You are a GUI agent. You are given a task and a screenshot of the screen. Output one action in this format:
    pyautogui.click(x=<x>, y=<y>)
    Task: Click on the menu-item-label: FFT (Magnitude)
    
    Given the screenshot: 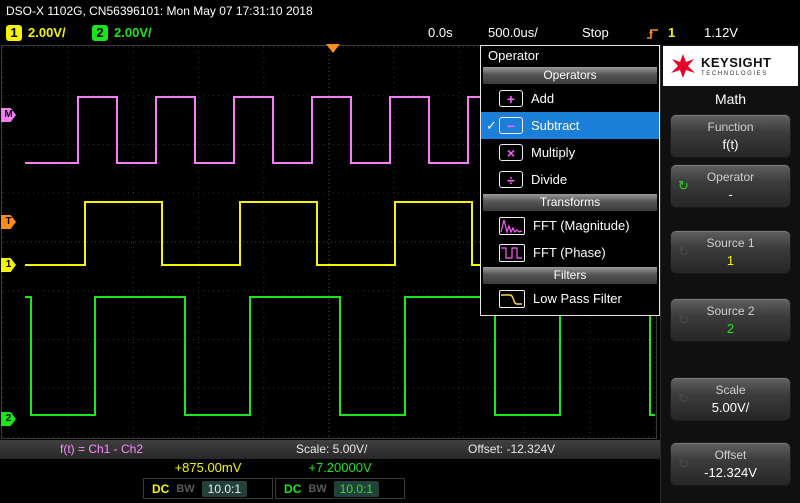 What is the action you would take?
    pyautogui.click(x=581, y=225)
    